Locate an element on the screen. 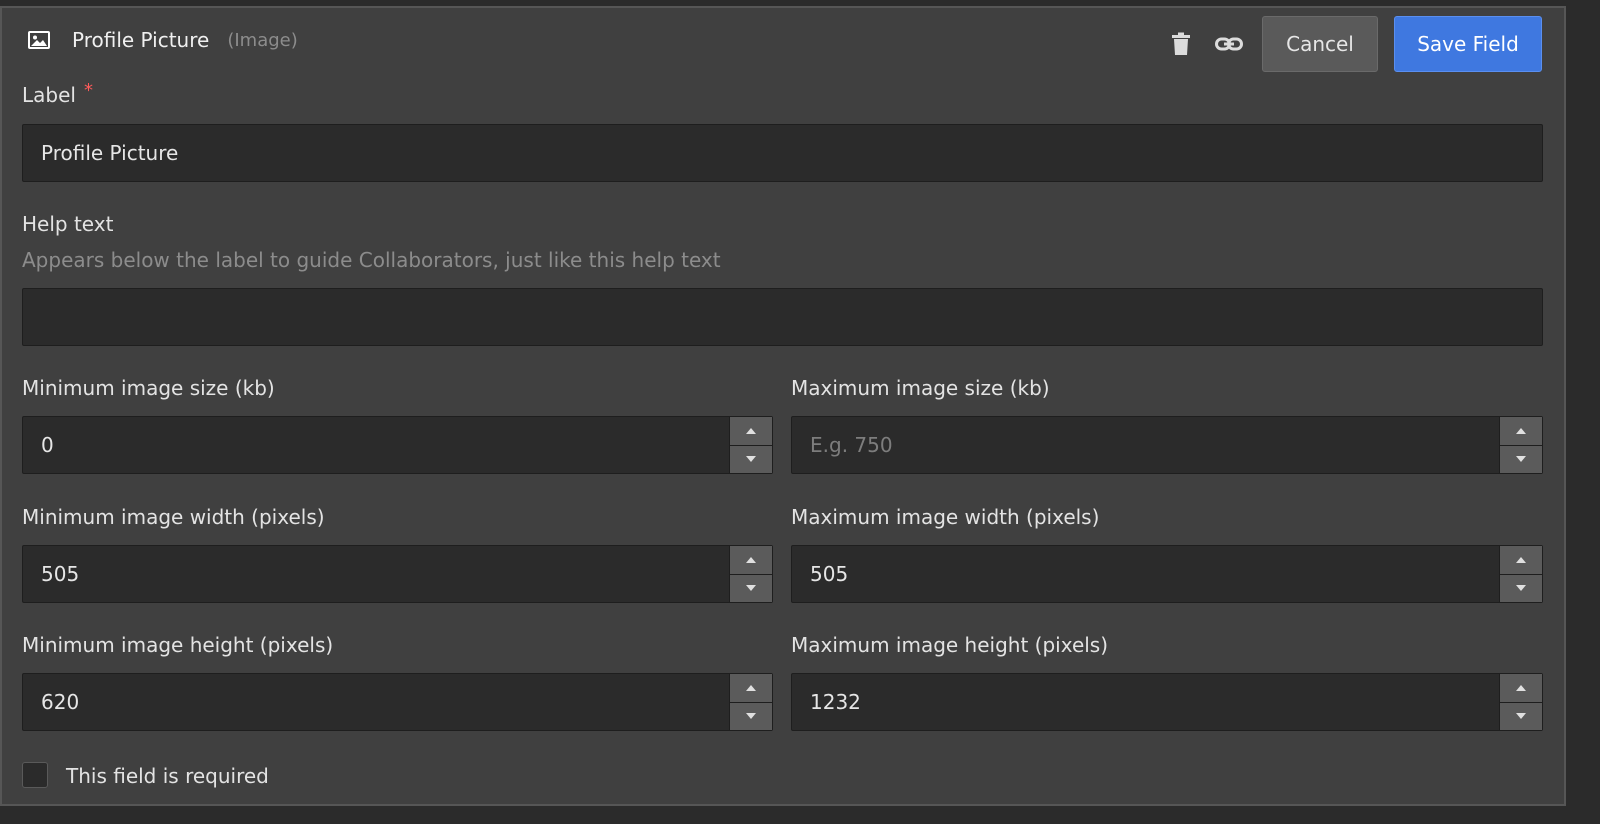 This screenshot has height=824, width=1600. save-field-button: Save Field is located at coordinates (1468, 44).